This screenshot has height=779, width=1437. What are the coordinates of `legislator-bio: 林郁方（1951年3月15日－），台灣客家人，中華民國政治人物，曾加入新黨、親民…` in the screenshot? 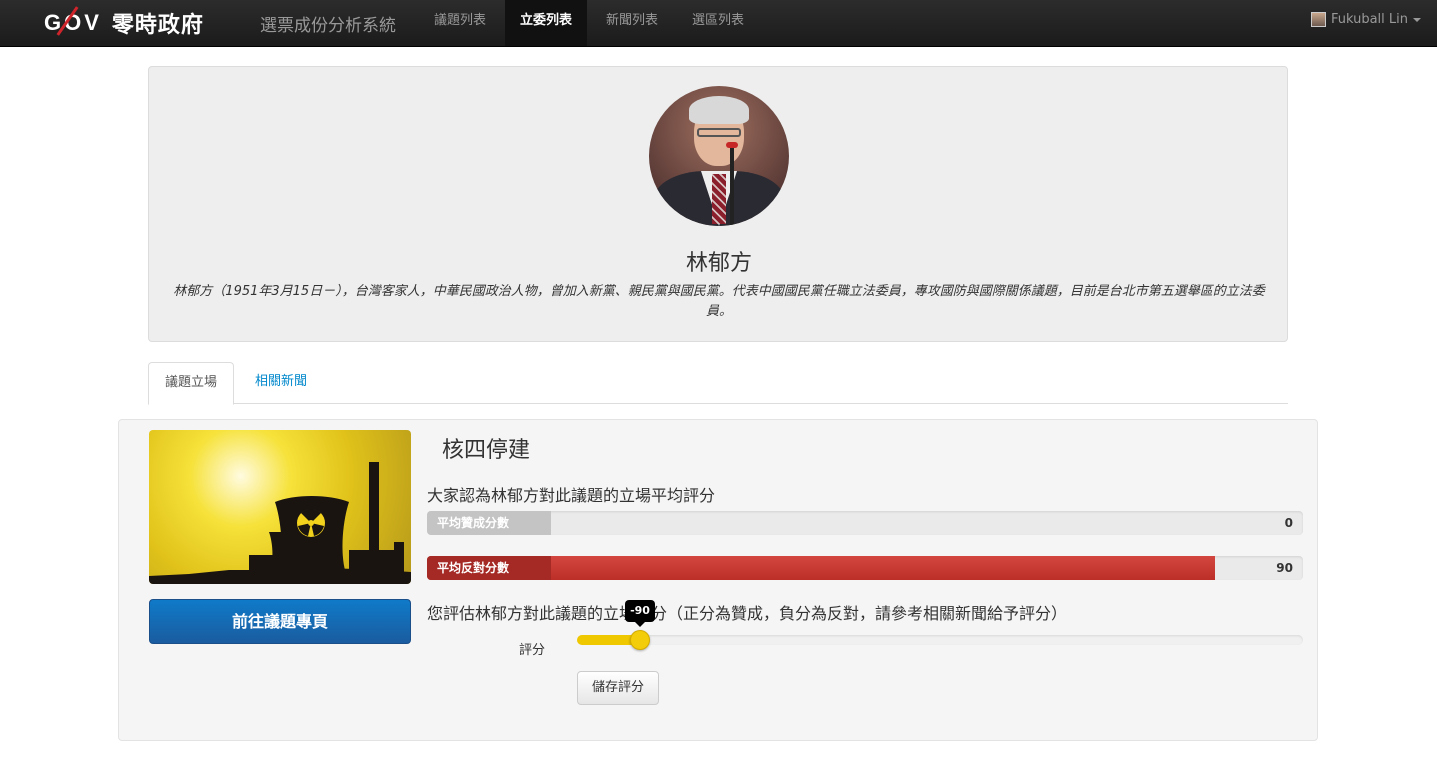 It's located at (719, 301).